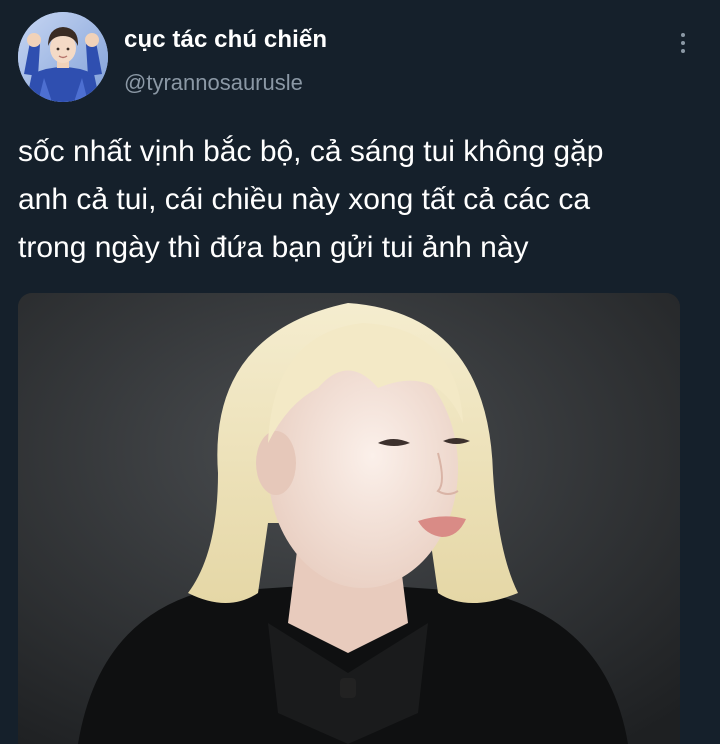 The height and width of the screenshot is (744, 720). I want to click on avatar-photo, so click(63, 57).